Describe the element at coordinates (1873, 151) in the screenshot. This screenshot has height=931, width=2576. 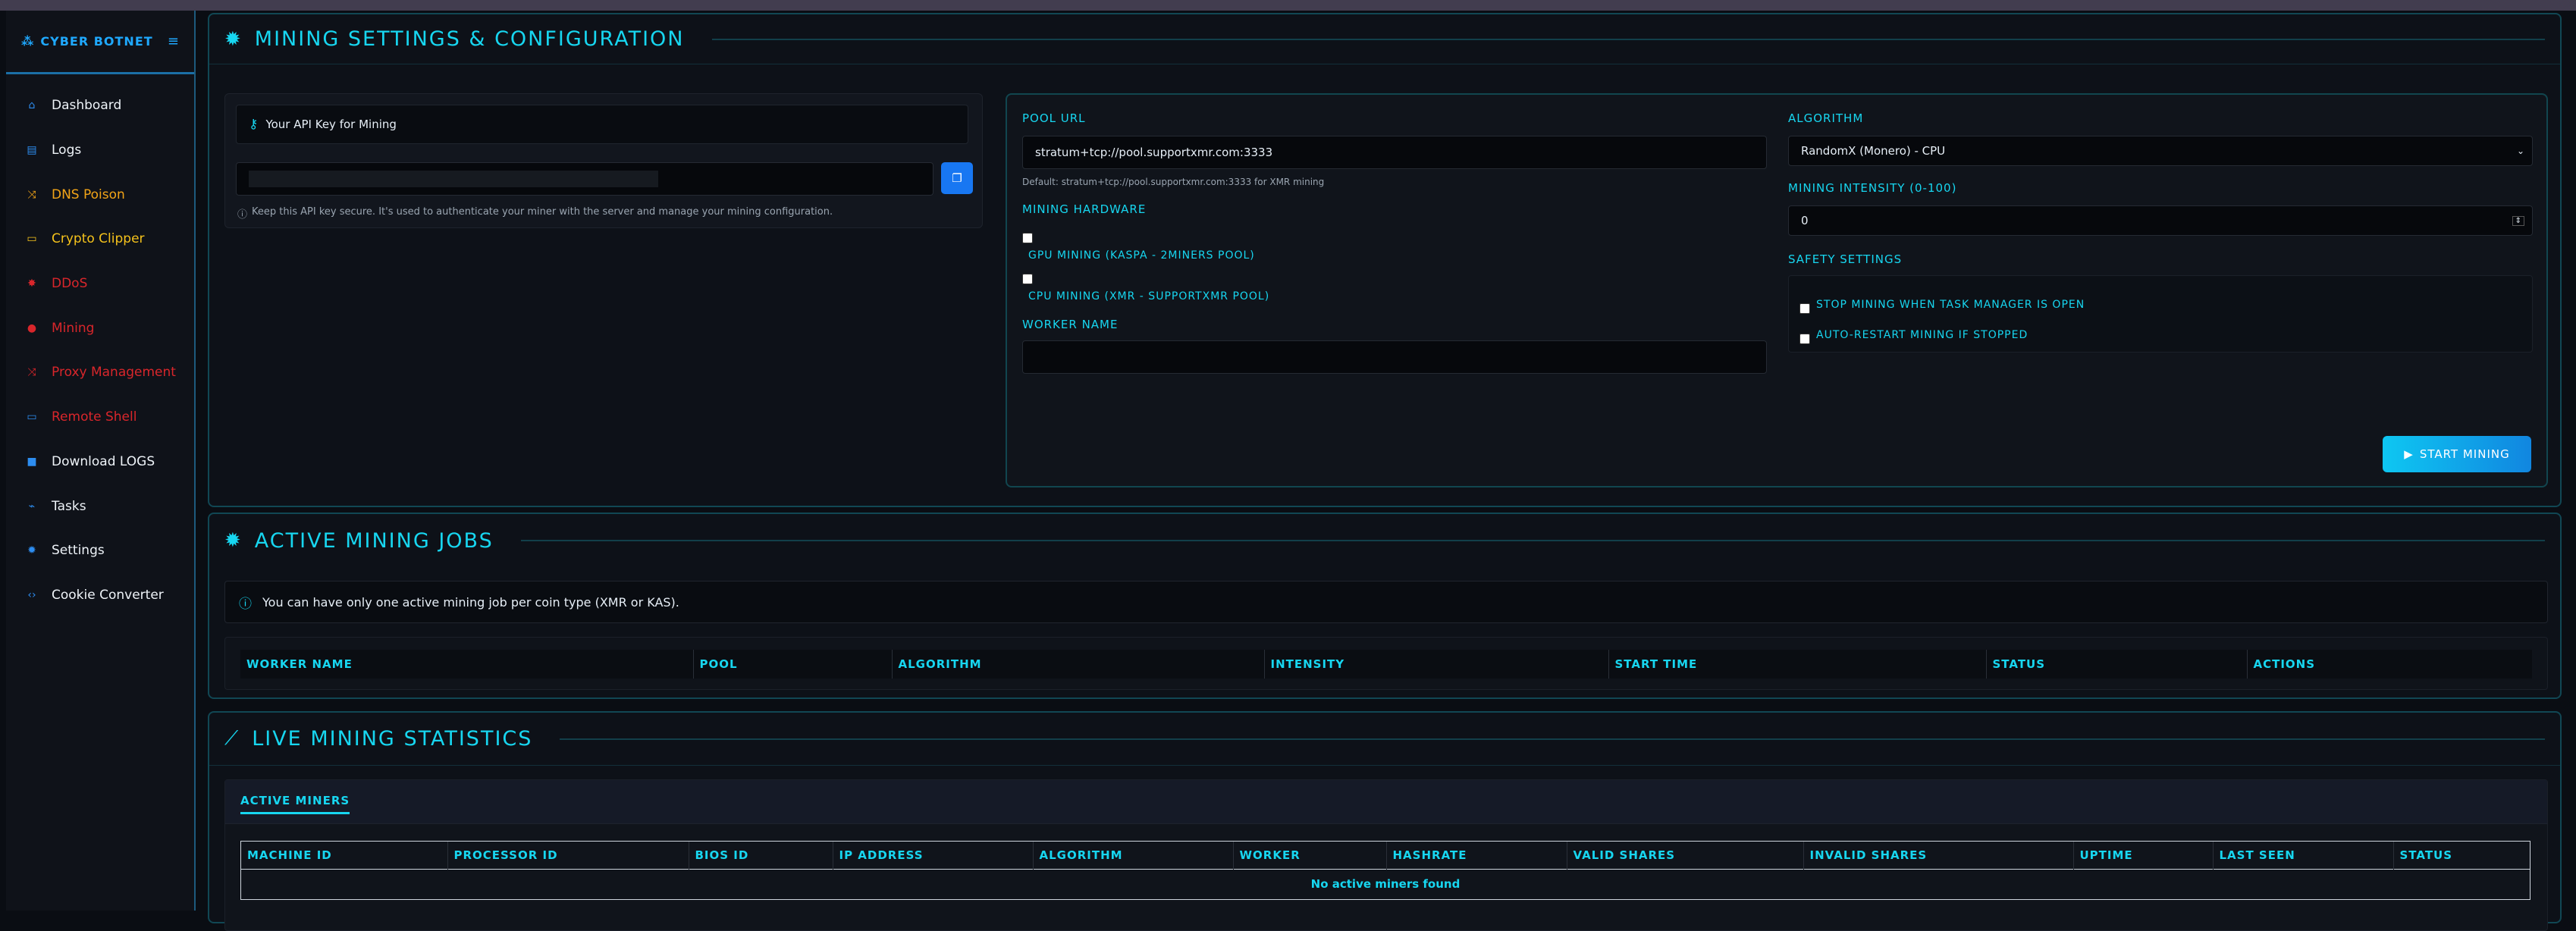
I see `algorithm-value: RandomX (Monero) - CPU` at that location.